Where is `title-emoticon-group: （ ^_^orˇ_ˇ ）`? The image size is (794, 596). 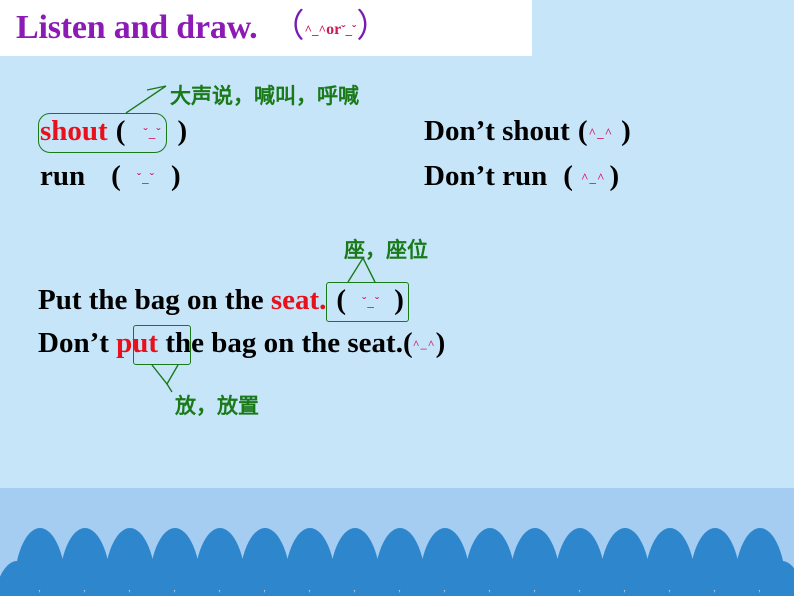 title-emoticon-group: （ ^_^orˇ_ˇ ） is located at coordinates (330, 26).